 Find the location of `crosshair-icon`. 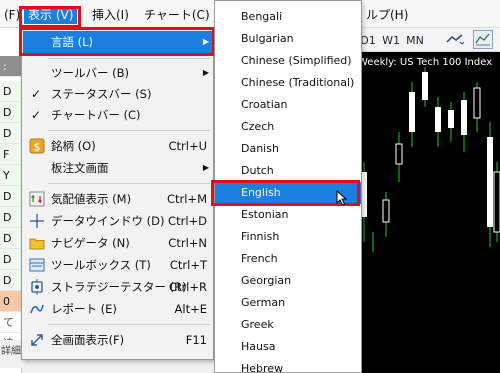

crosshair-icon is located at coordinates (37, 221).